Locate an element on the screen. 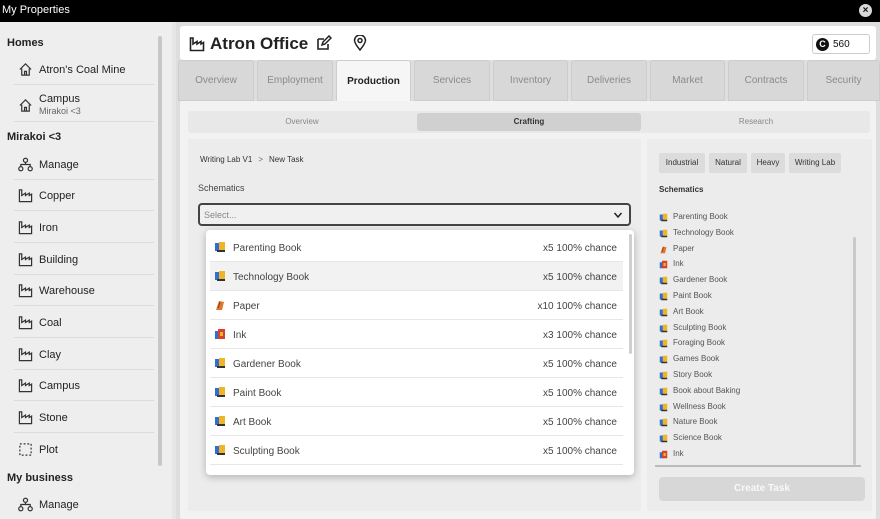  tab-employment: Employment is located at coordinates (295, 80).